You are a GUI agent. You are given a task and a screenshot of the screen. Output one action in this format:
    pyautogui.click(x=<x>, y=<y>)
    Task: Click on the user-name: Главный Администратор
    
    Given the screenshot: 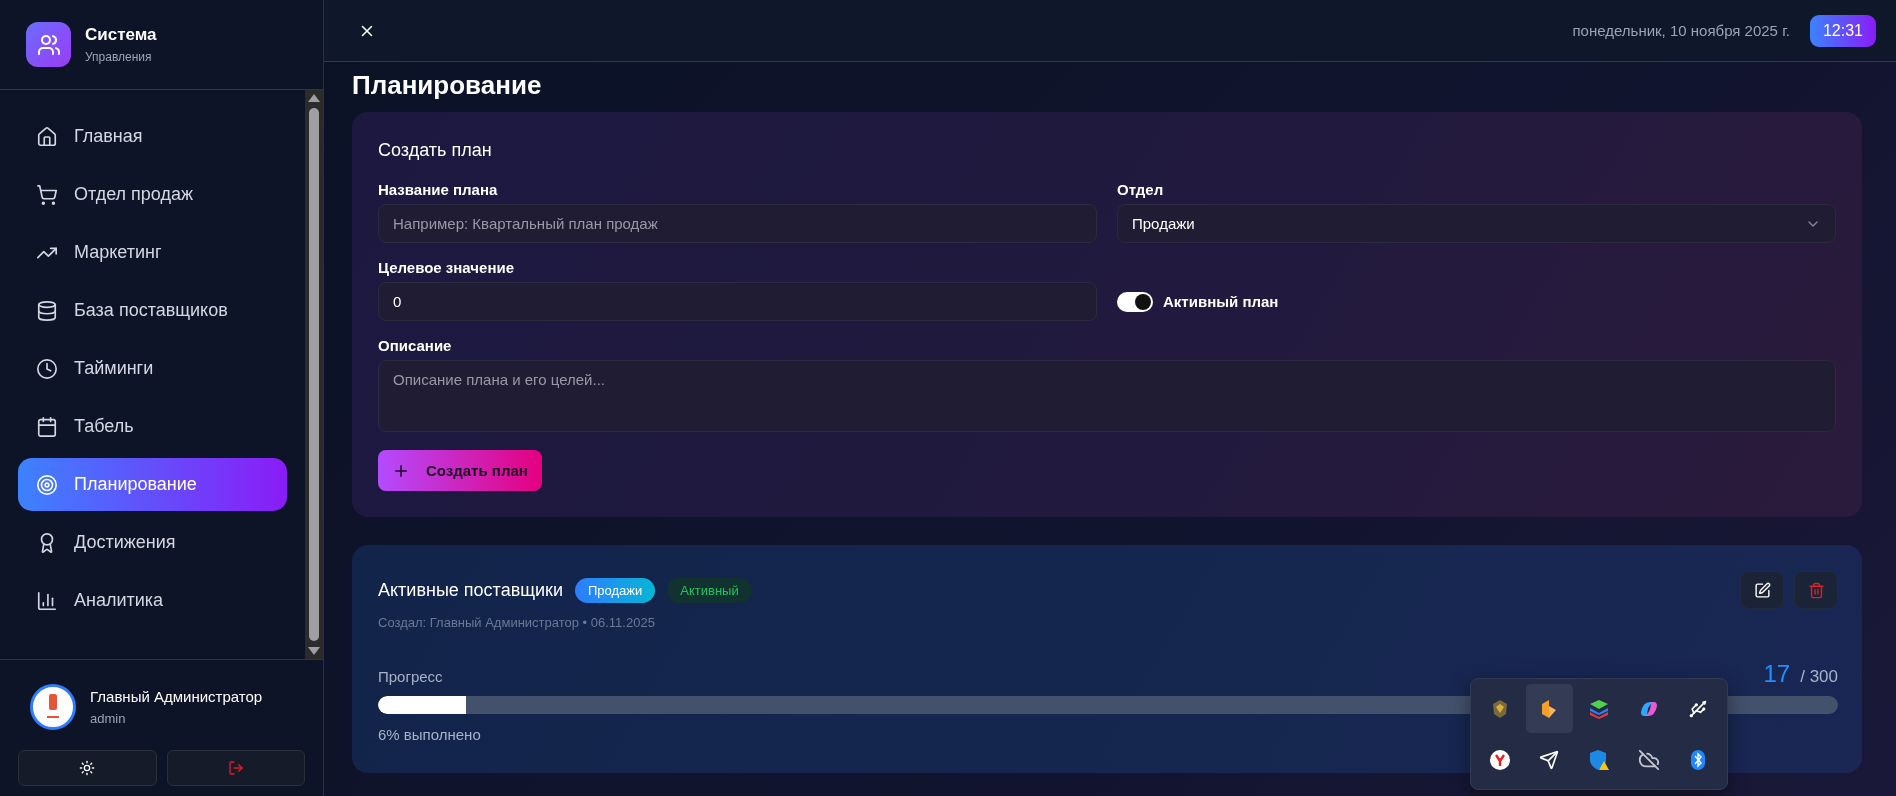 What is the action you would take?
    pyautogui.click(x=176, y=696)
    